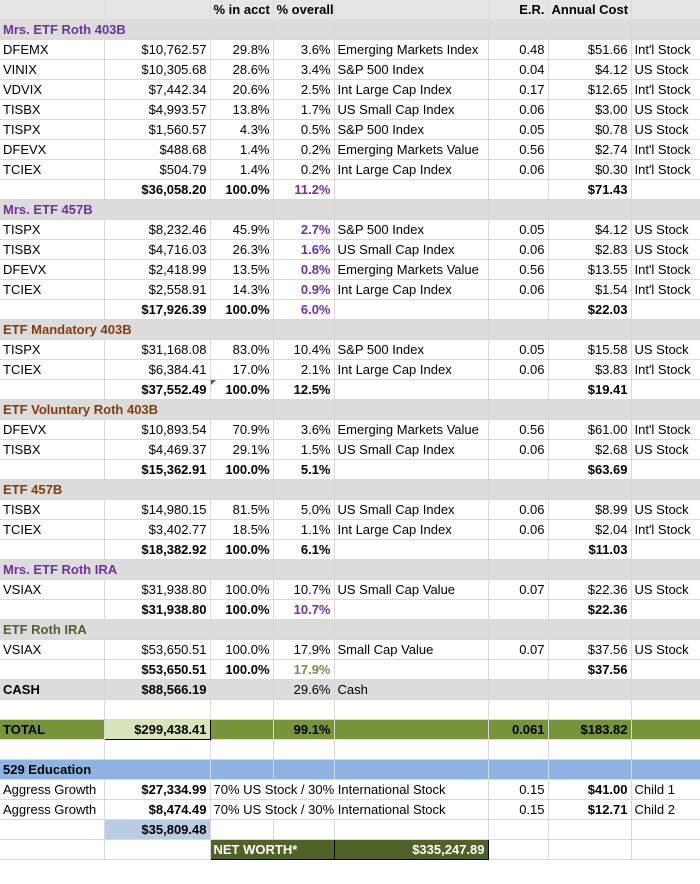 The height and width of the screenshot is (884, 700). I want to click on er-cell: 0.06, so click(518, 509).